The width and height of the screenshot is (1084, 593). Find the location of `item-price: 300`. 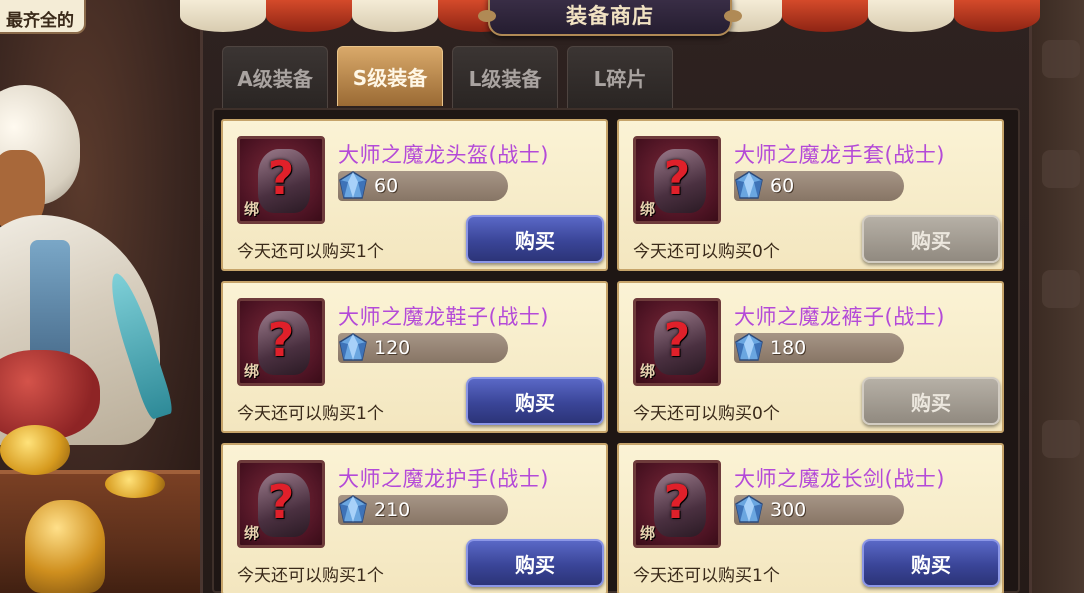

item-price: 300 is located at coordinates (788, 510).